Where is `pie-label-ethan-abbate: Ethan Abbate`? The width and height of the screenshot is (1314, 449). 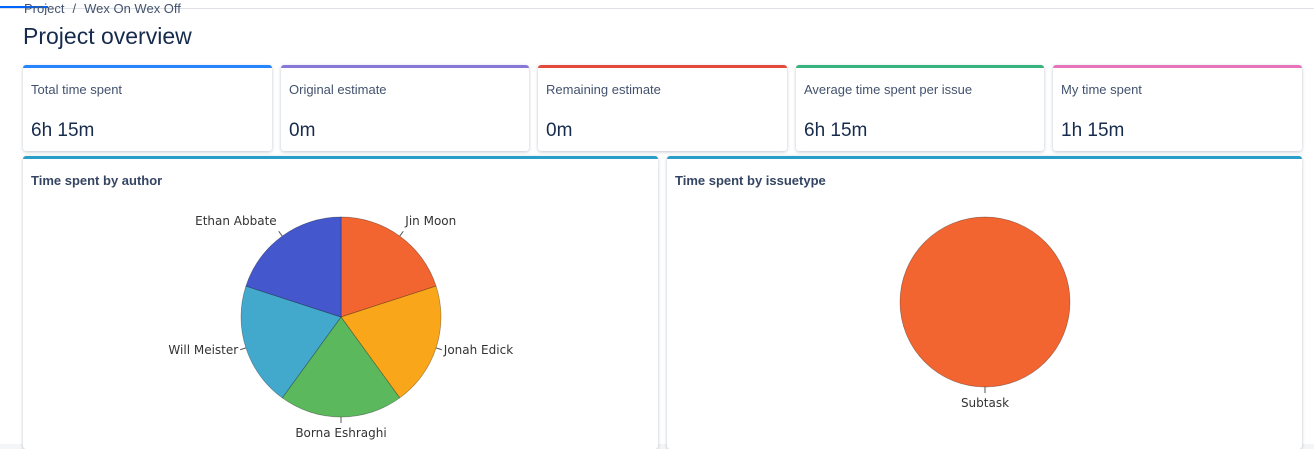
pie-label-ethan-abbate: Ethan Abbate is located at coordinates (236, 221).